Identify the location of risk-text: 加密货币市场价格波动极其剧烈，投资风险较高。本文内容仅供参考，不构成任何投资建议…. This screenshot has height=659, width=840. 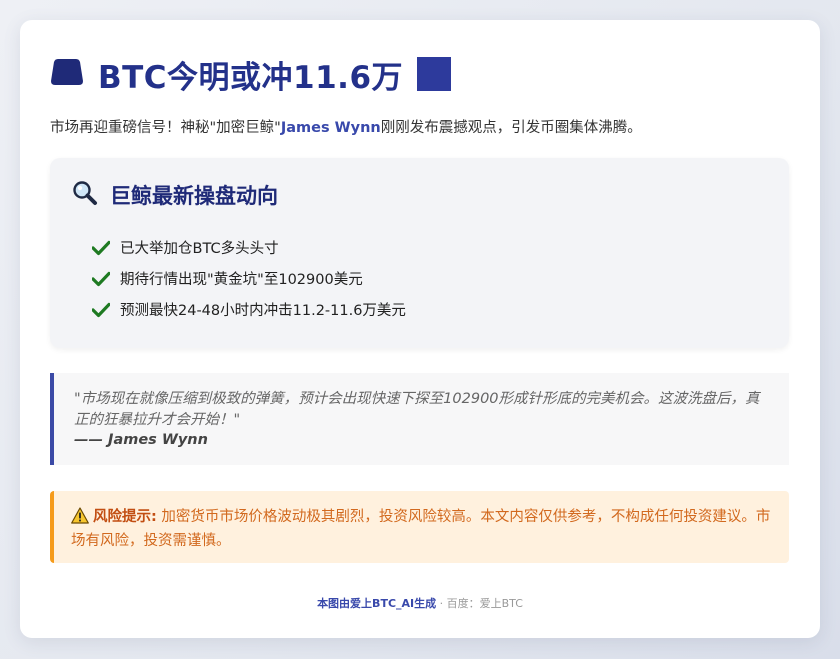
(421, 529).